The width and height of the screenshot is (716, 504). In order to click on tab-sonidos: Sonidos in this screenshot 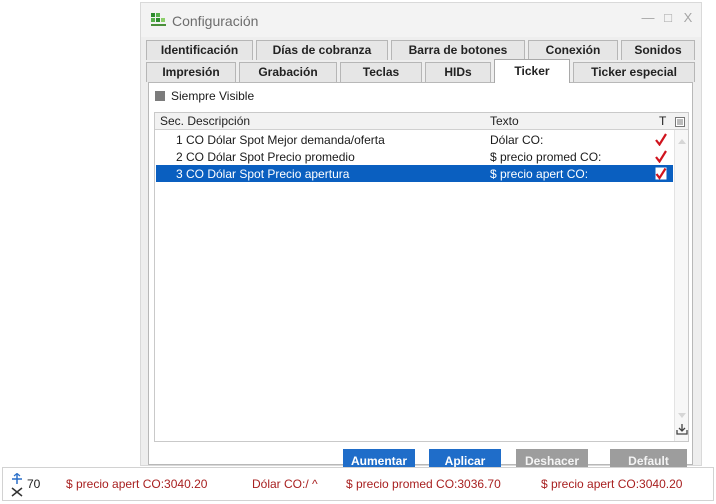, I will do `click(658, 50)`.